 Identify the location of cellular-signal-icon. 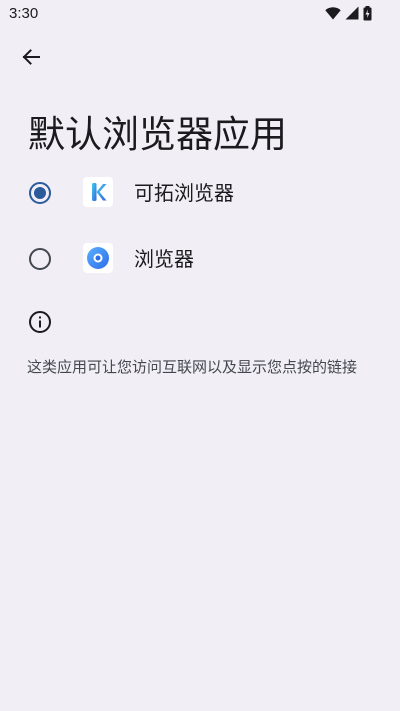
(352, 13).